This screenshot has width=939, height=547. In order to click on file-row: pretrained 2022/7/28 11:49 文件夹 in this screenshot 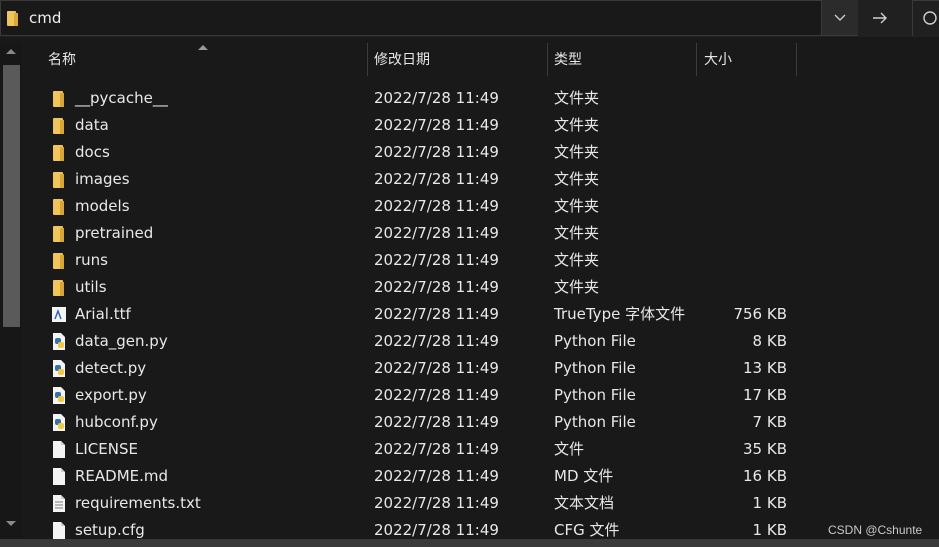, I will do `click(480, 233)`.